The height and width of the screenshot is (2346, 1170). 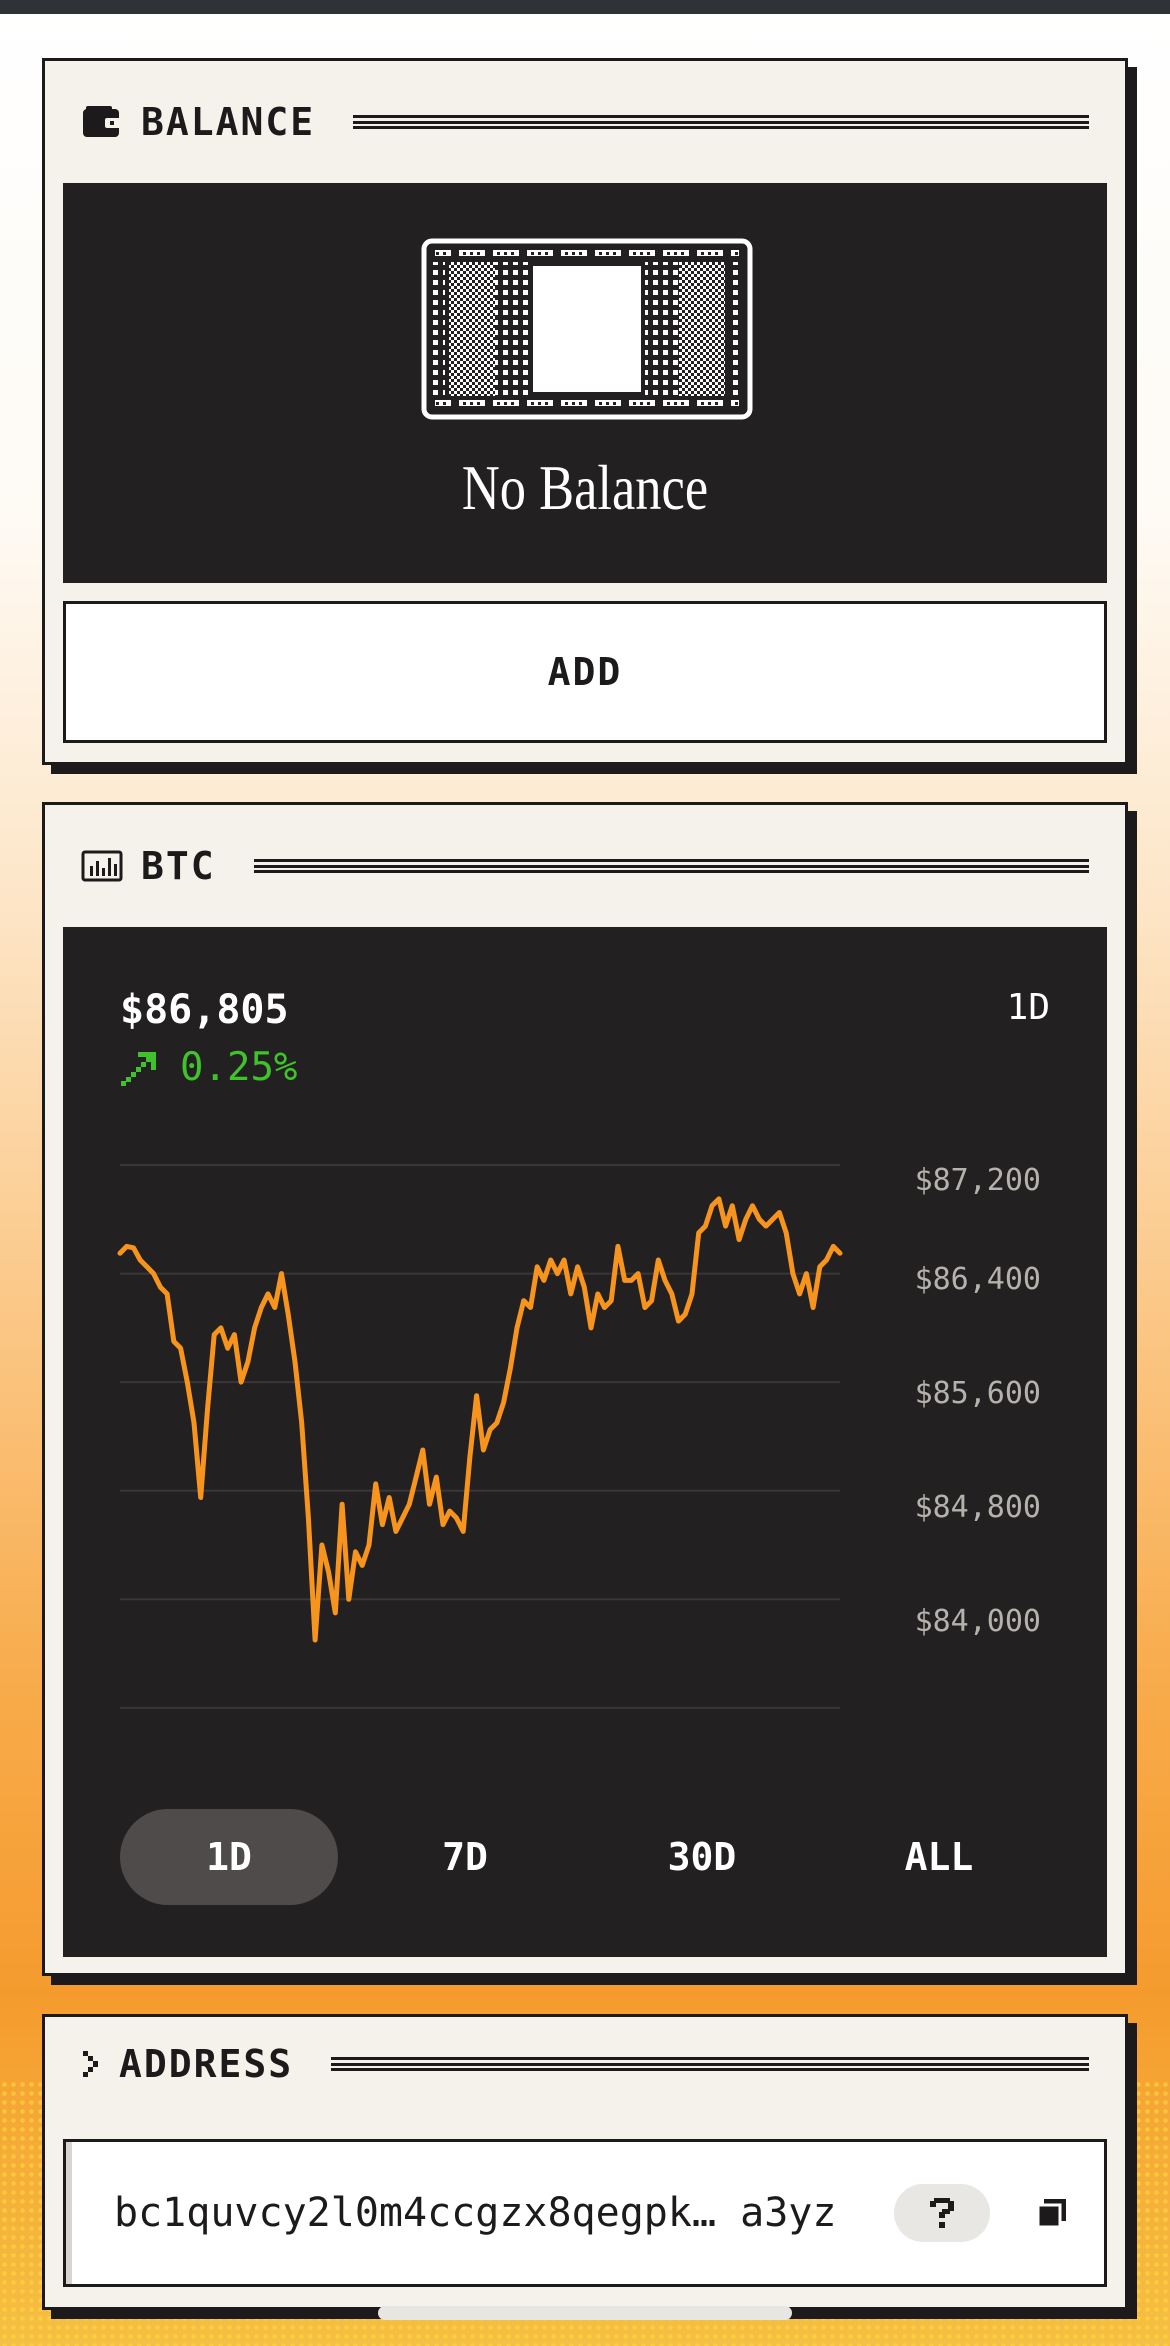 I want to click on address-value: bc1quvcy2l0m4ccgzx8qegpk… a3yz, so click(x=475, y=2213).